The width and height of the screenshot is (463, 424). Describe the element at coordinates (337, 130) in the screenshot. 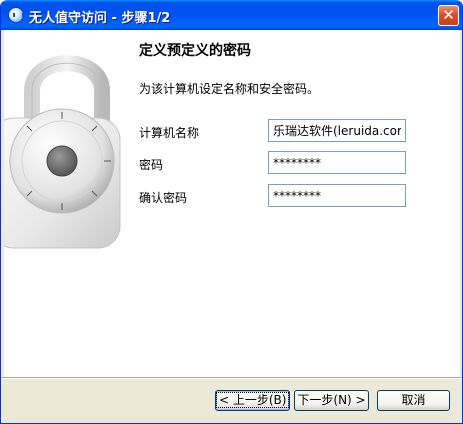

I see `computer-name-input` at that location.